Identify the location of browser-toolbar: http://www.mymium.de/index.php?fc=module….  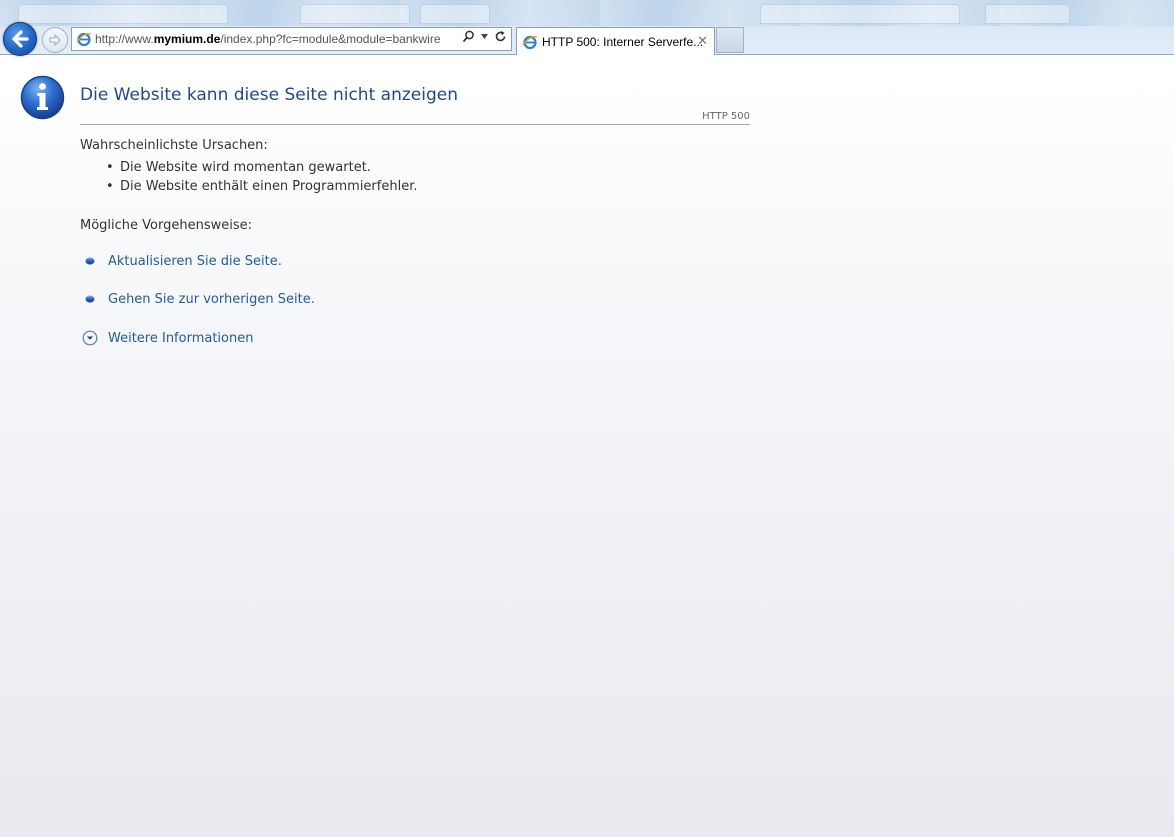
(587, 28).